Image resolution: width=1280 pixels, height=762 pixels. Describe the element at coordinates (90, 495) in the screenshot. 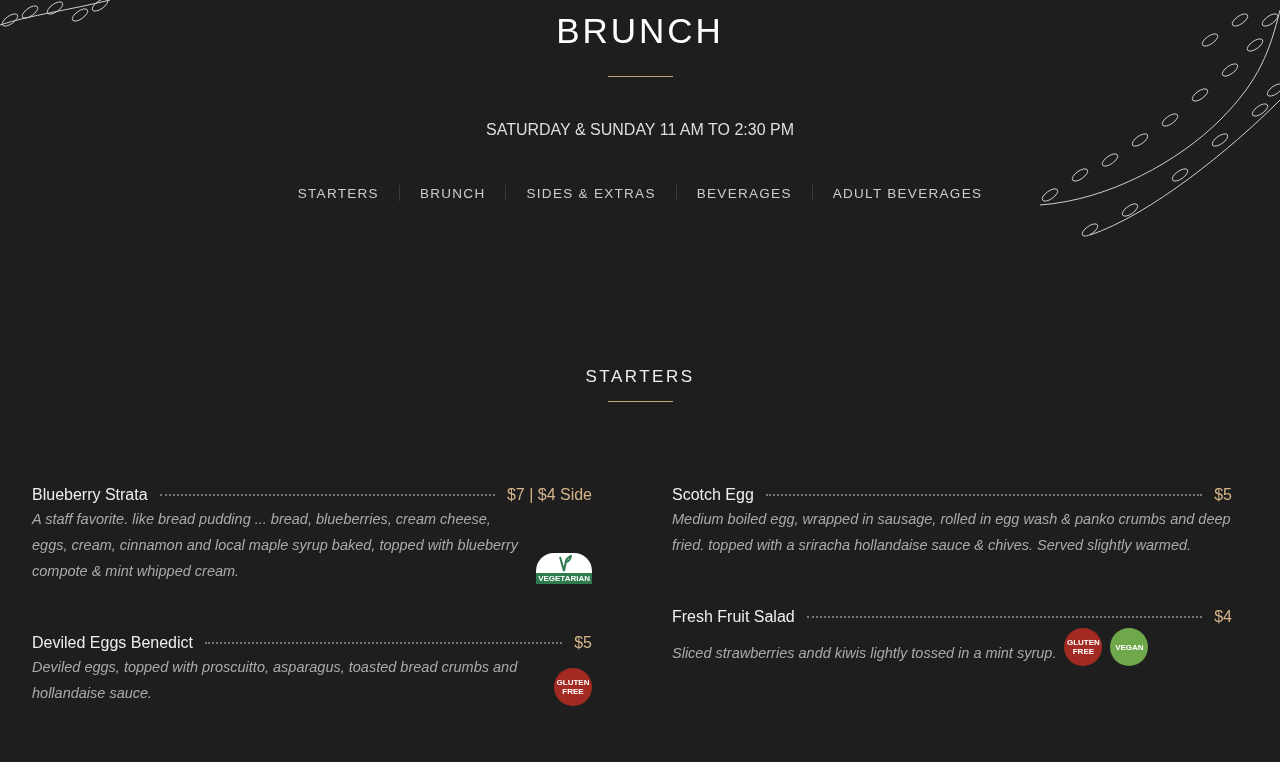

I see `dish-name: Blueberry Strata` at that location.